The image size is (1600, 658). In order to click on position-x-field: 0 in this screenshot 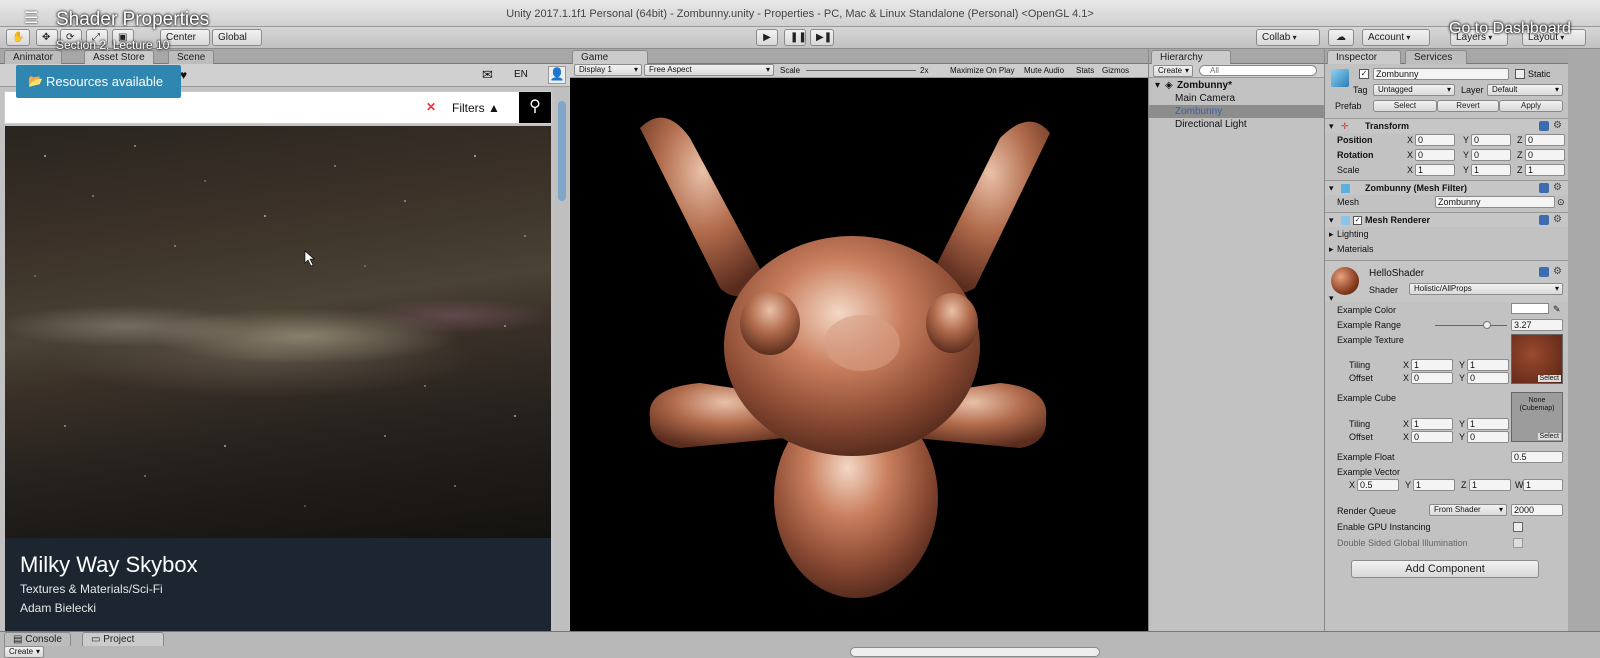, I will do `click(1435, 140)`.